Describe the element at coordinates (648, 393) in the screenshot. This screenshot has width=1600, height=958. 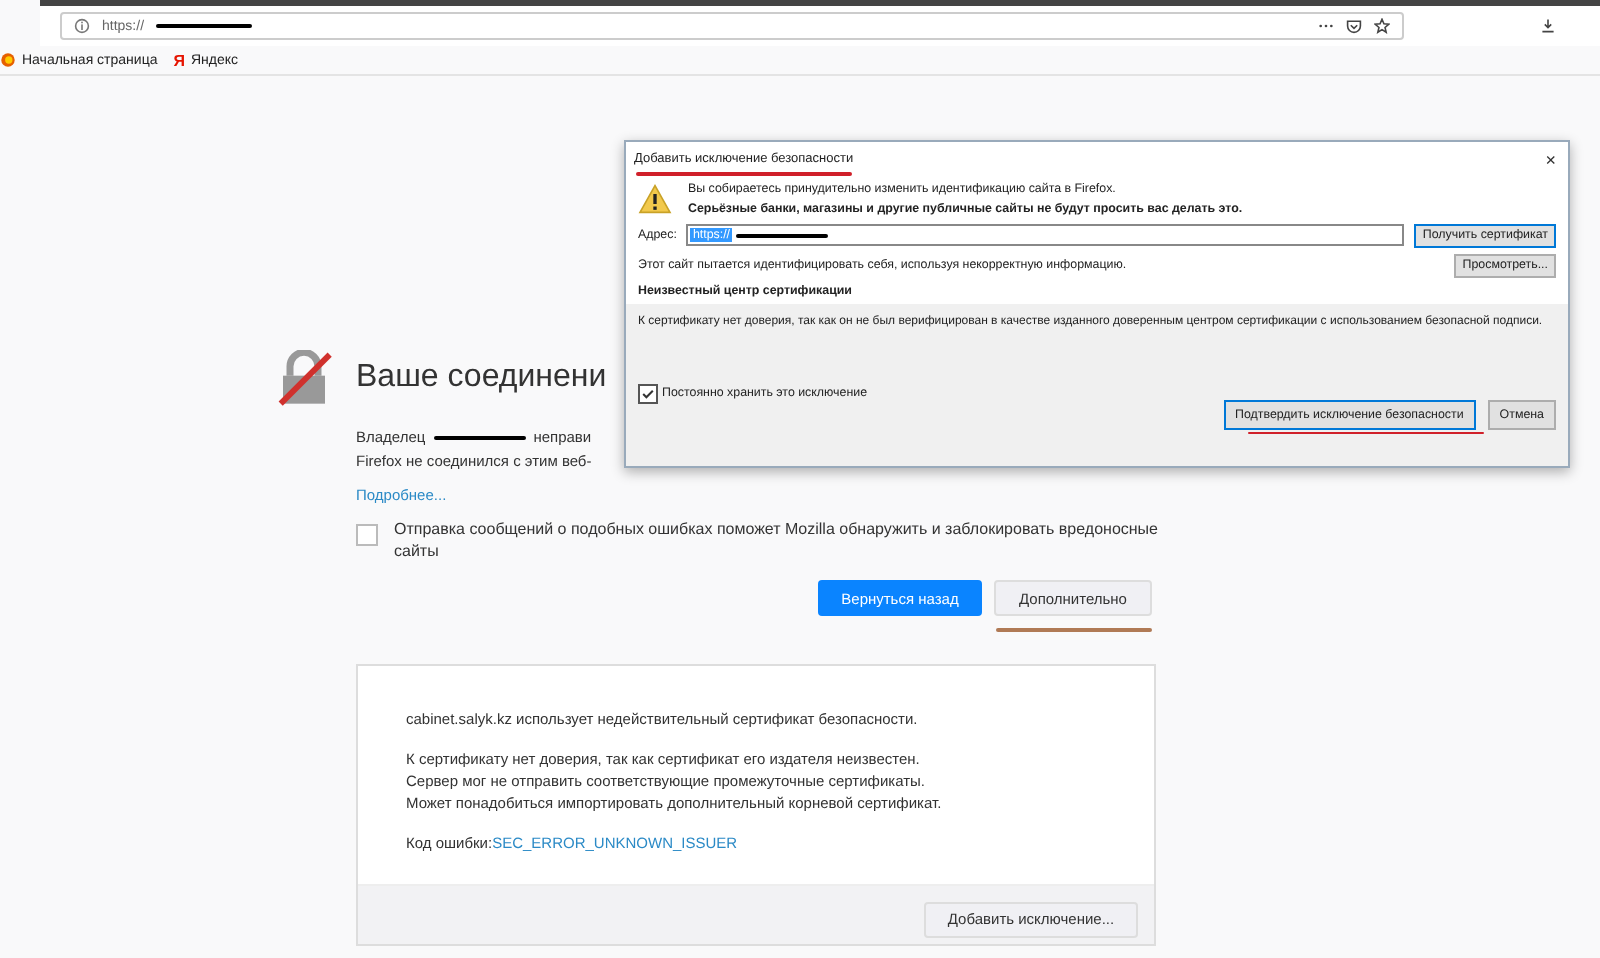
I see `permanent-checkbox` at that location.